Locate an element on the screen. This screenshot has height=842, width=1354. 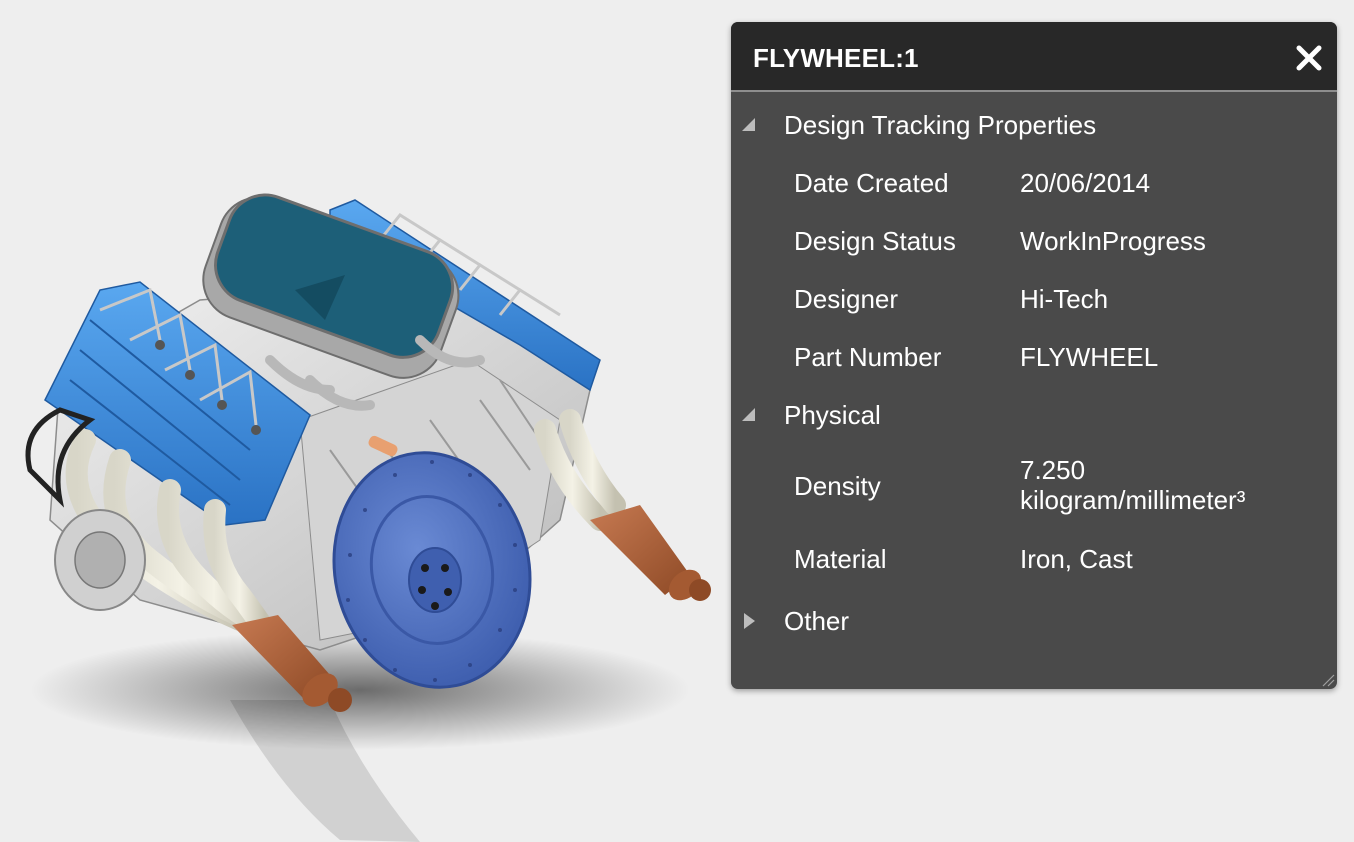
property-key: Date Created is located at coordinates (871, 183).